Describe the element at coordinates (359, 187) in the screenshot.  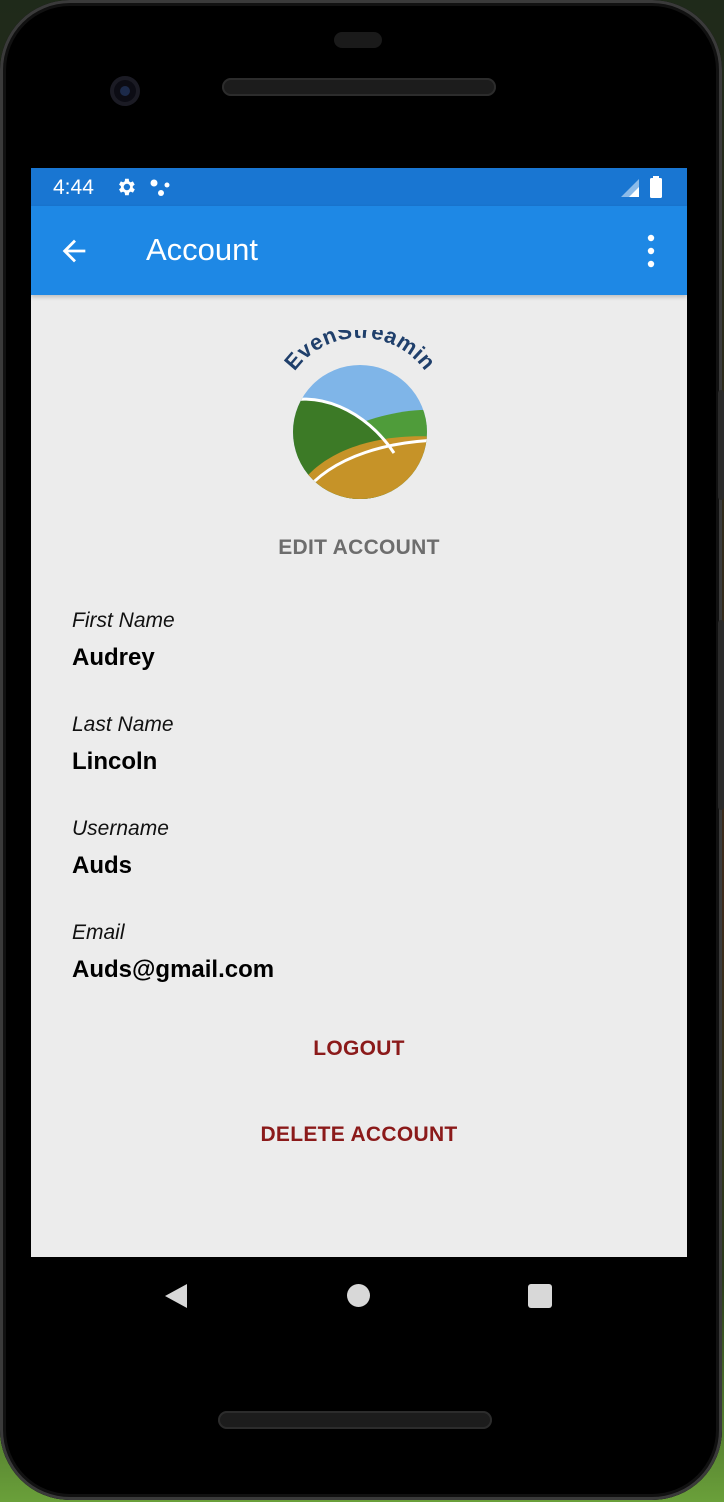
I see `status-bar: 4:44` at that location.